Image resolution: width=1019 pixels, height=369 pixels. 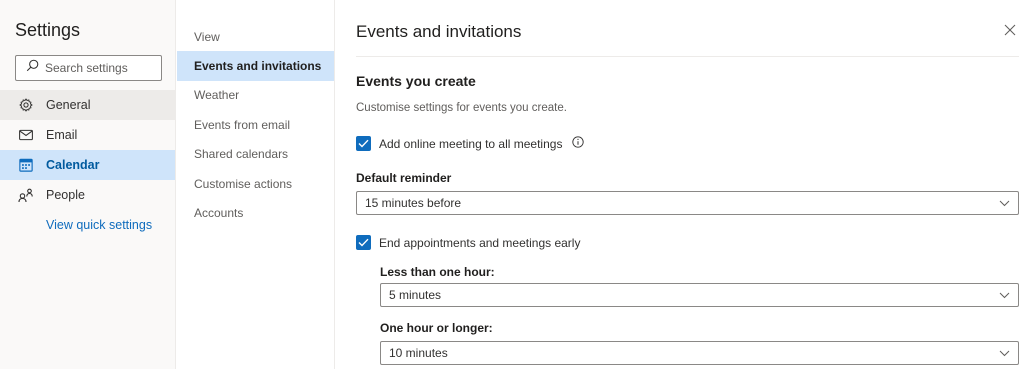 What do you see at coordinates (699, 353) in the screenshot?
I see `hour-or-longer-dropdown: 10 minutes` at bounding box center [699, 353].